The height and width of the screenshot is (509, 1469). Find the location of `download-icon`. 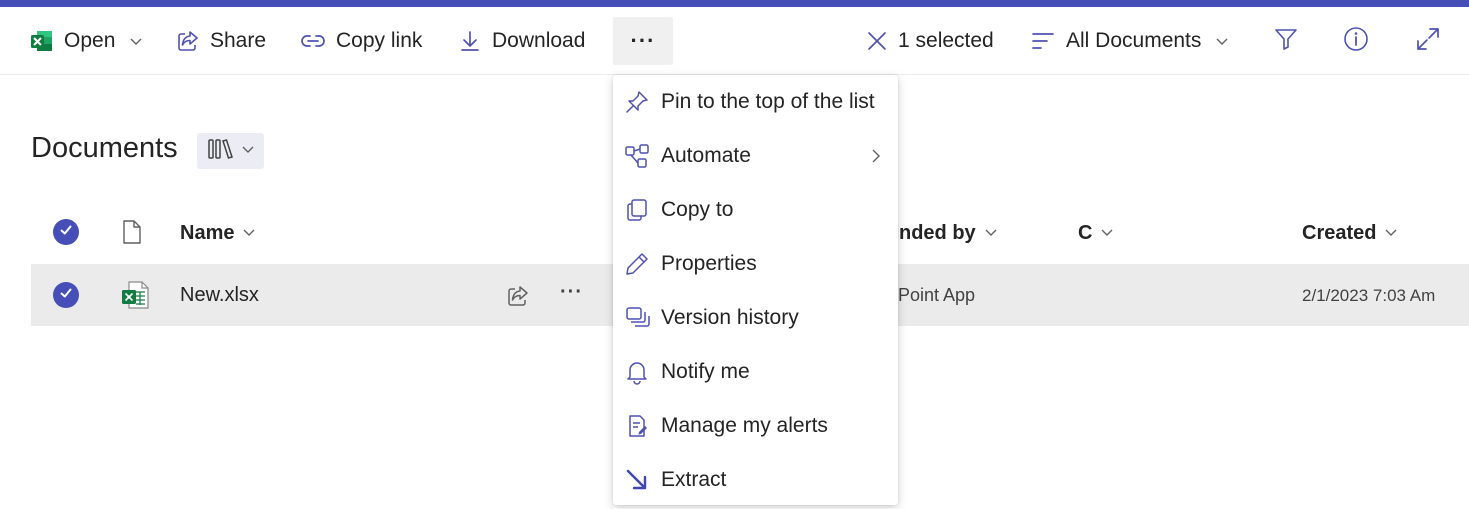

download-icon is located at coordinates (470, 41).